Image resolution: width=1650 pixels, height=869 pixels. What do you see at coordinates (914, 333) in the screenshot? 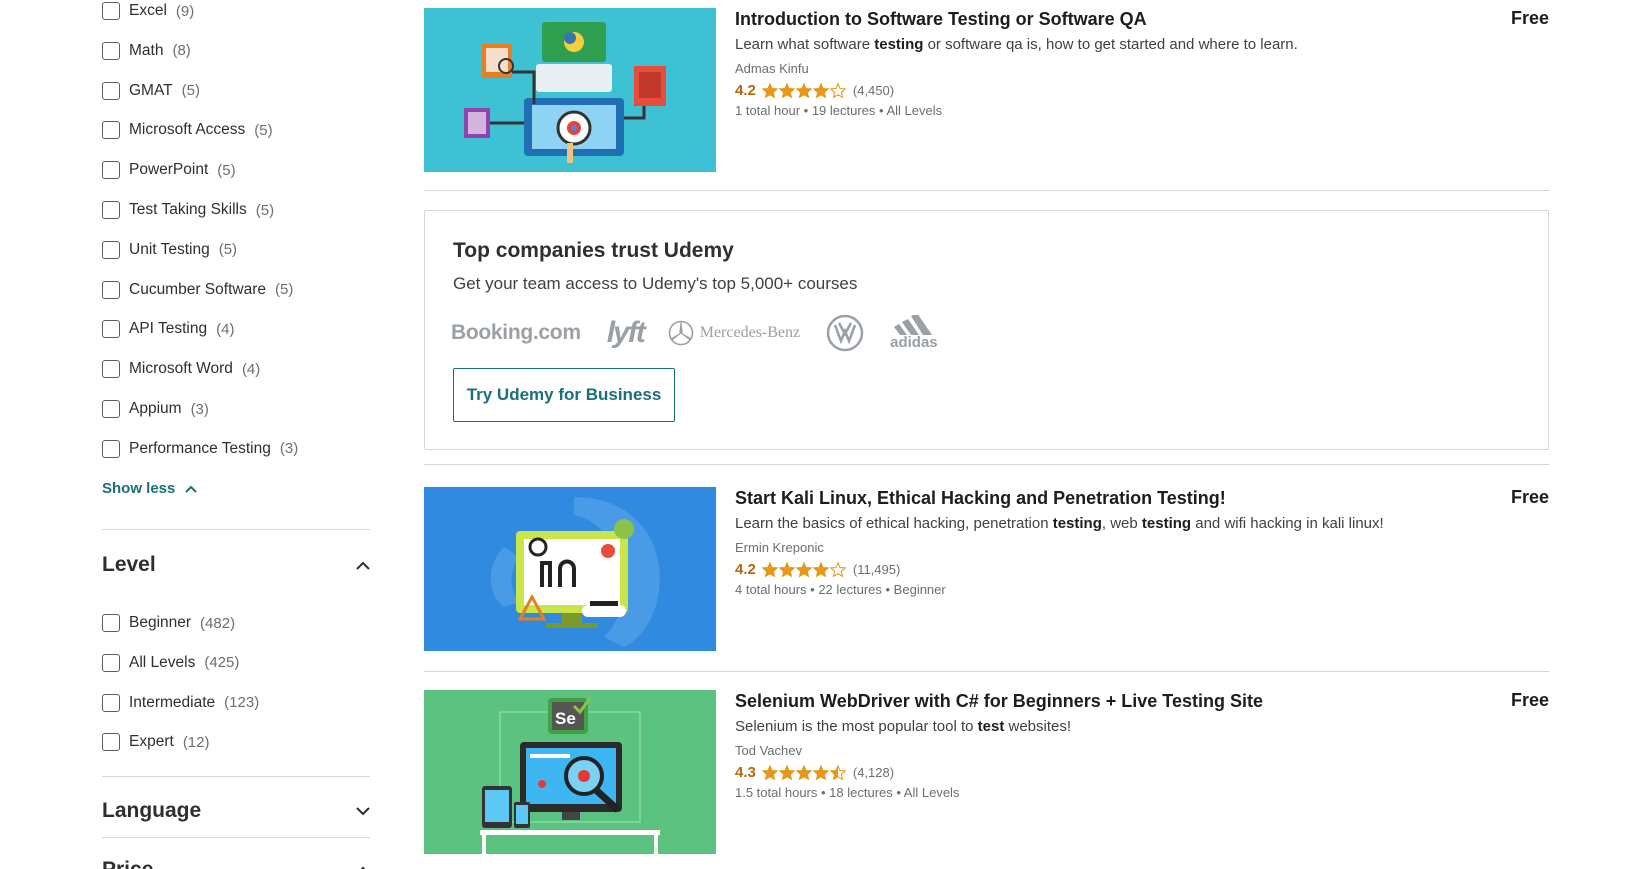
I see `adidas-logo: adidas` at bounding box center [914, 333].